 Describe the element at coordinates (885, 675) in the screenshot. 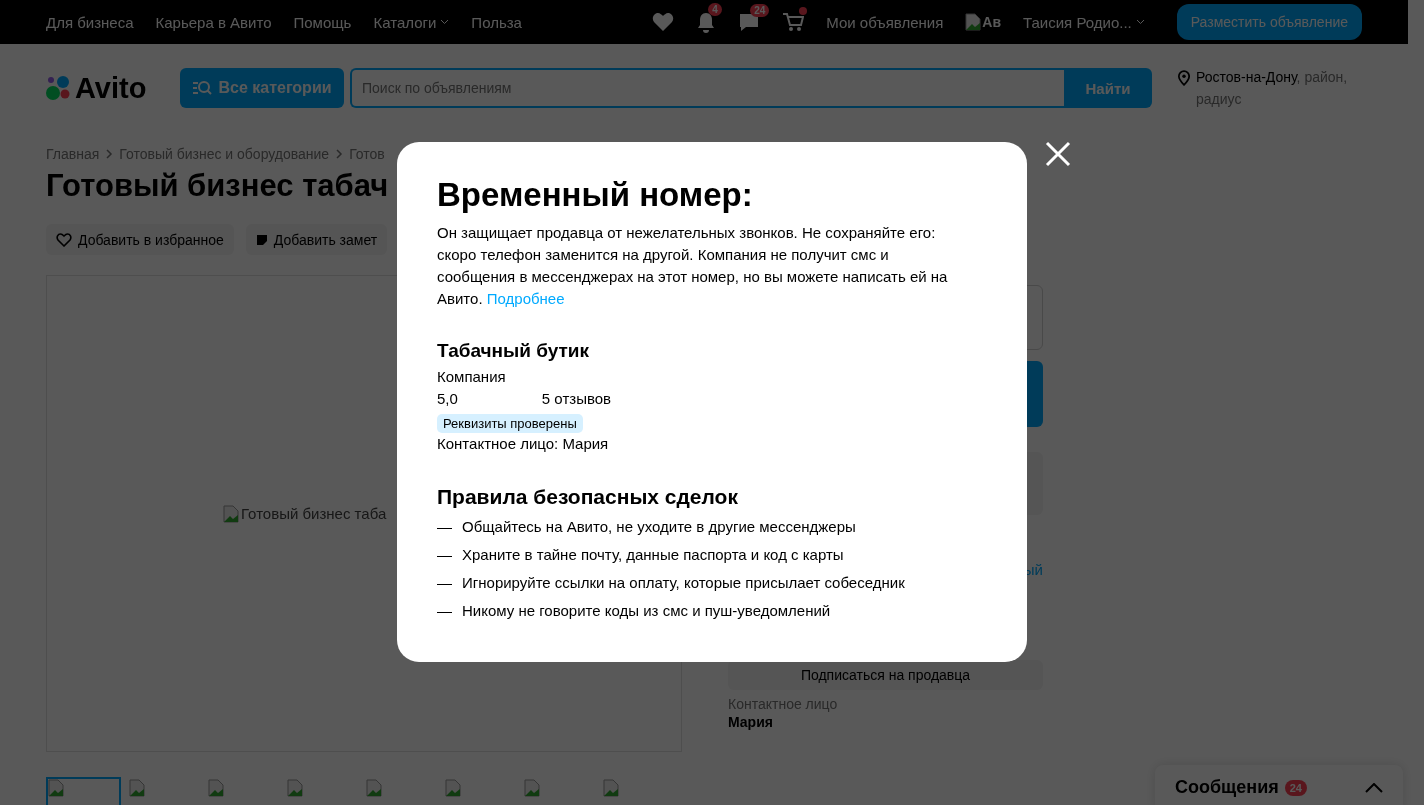

I see `subscribe-button: Подписаться на продавца` at that location.